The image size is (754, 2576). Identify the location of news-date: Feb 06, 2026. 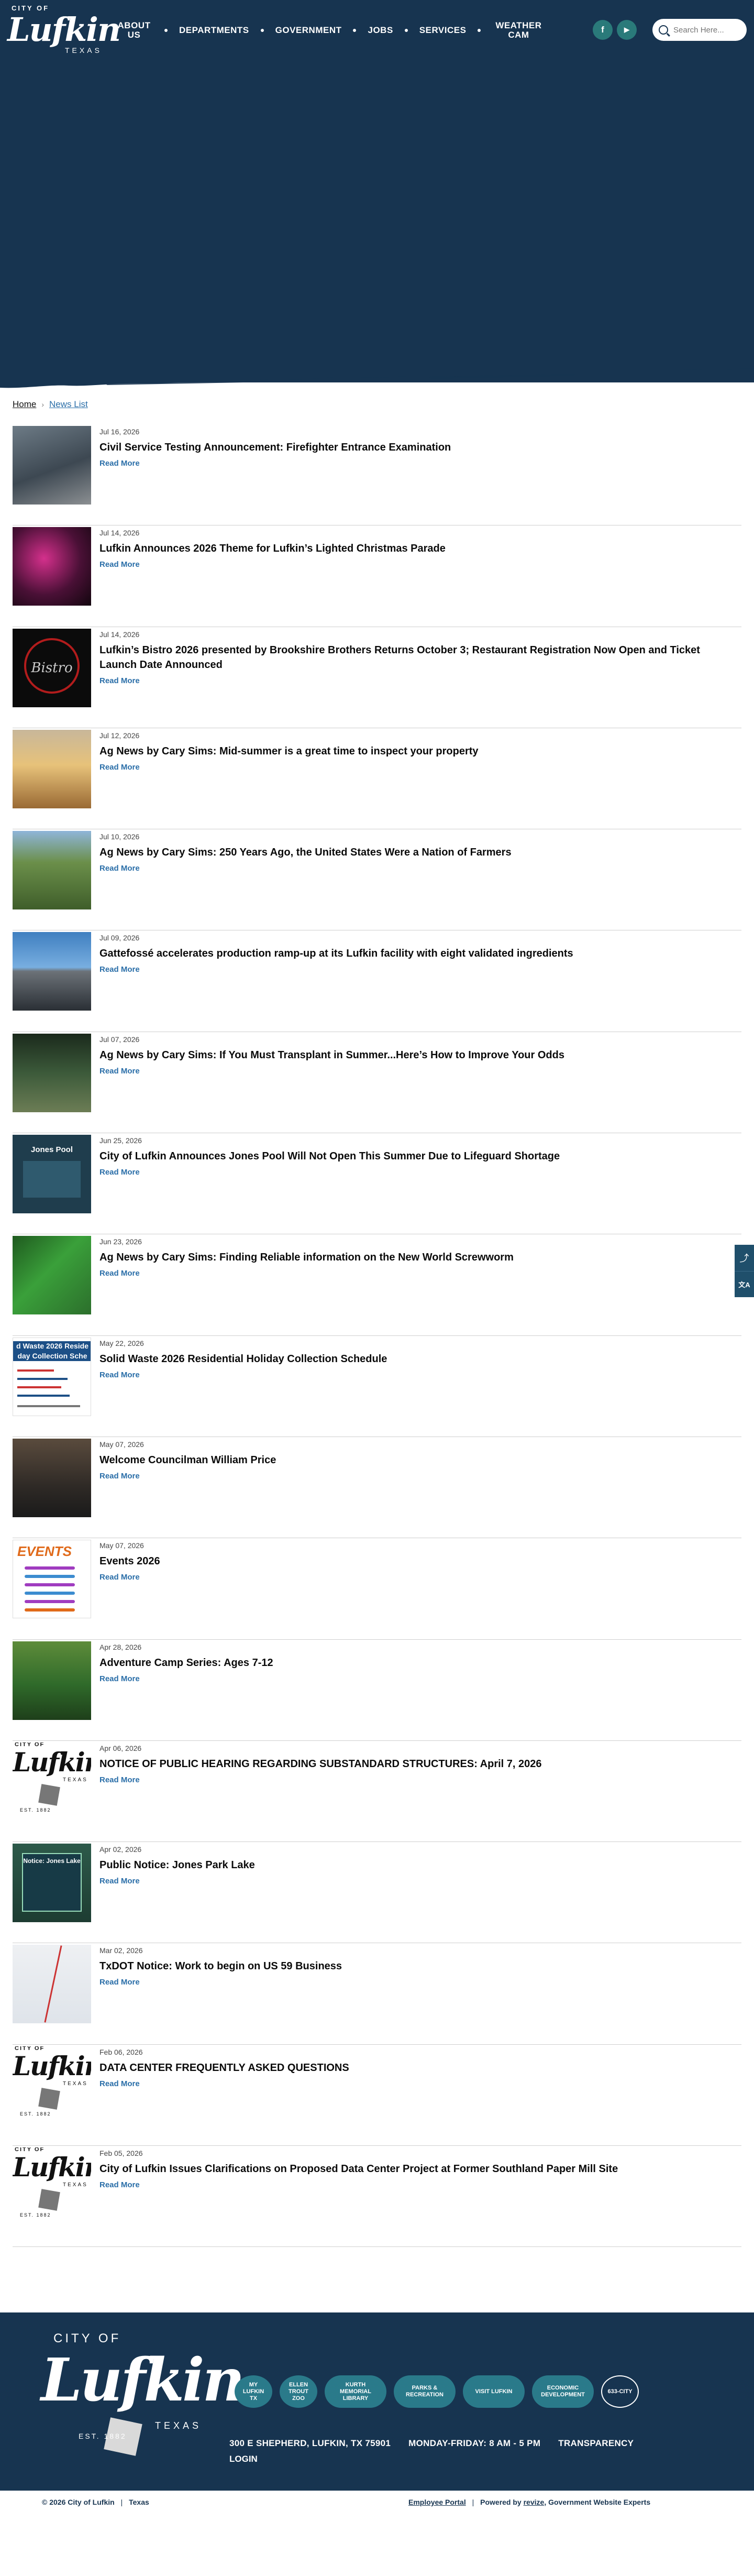
(121, 2051).